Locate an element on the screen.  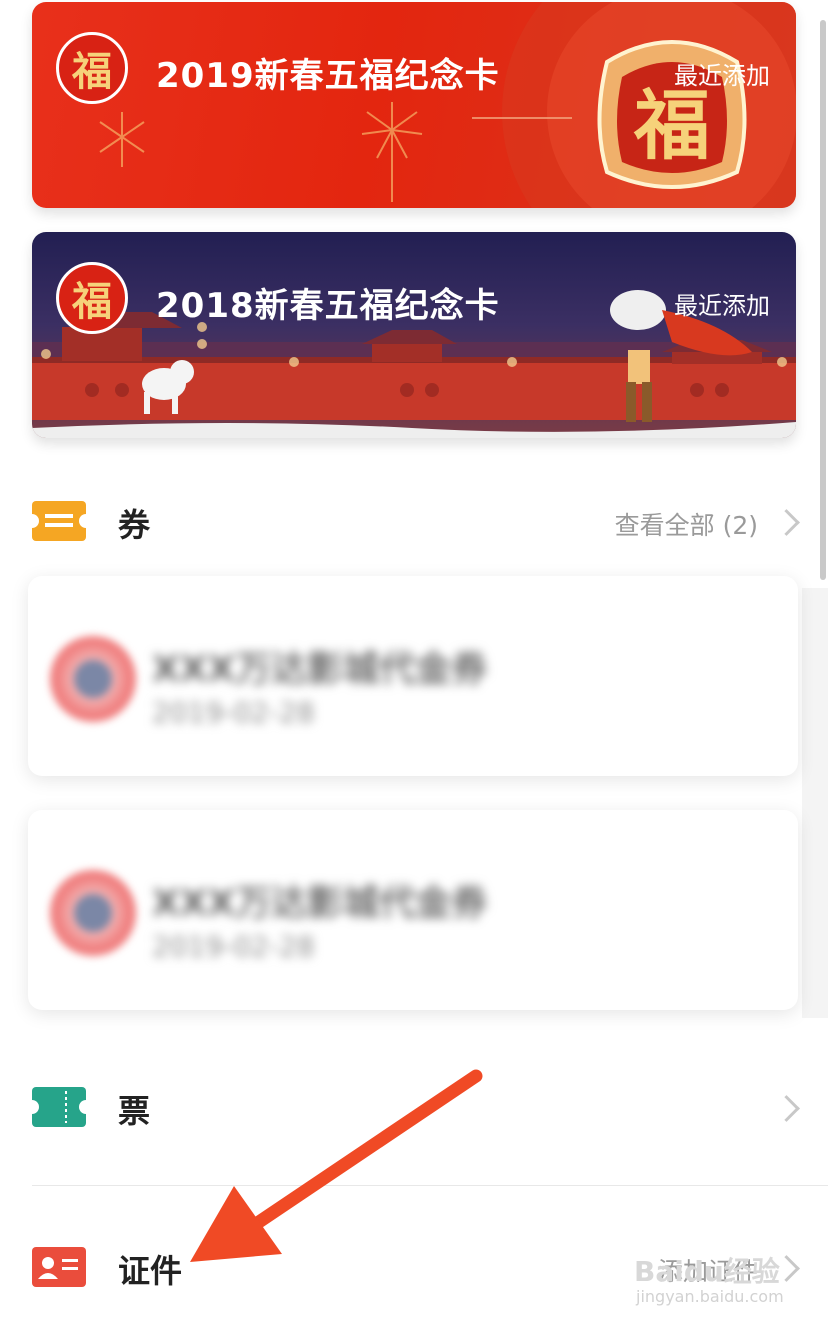
card-2018-wufu: 福 2018新春五福纪念卡 最近添加 is located at coordinates (414, 335).